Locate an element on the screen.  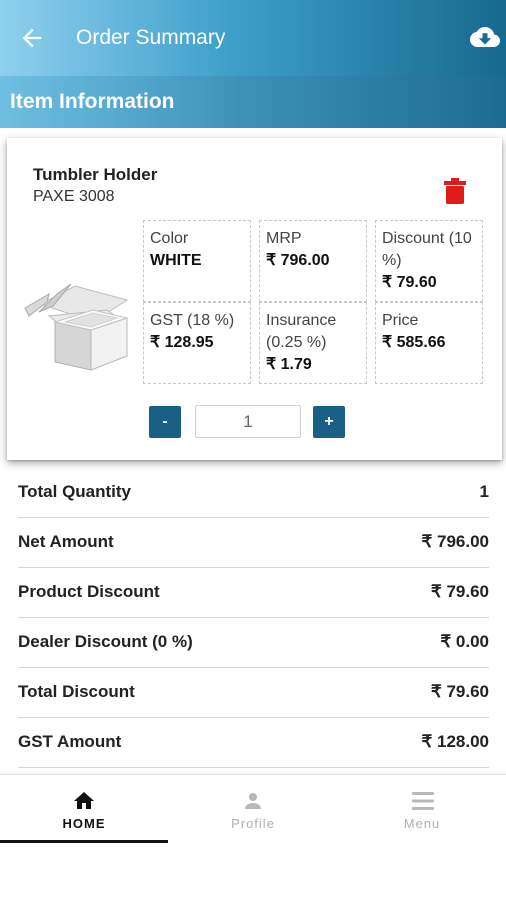
attribute-cell-mrp: MRP ₹ 796.00 is located at coordinates (313, 261).